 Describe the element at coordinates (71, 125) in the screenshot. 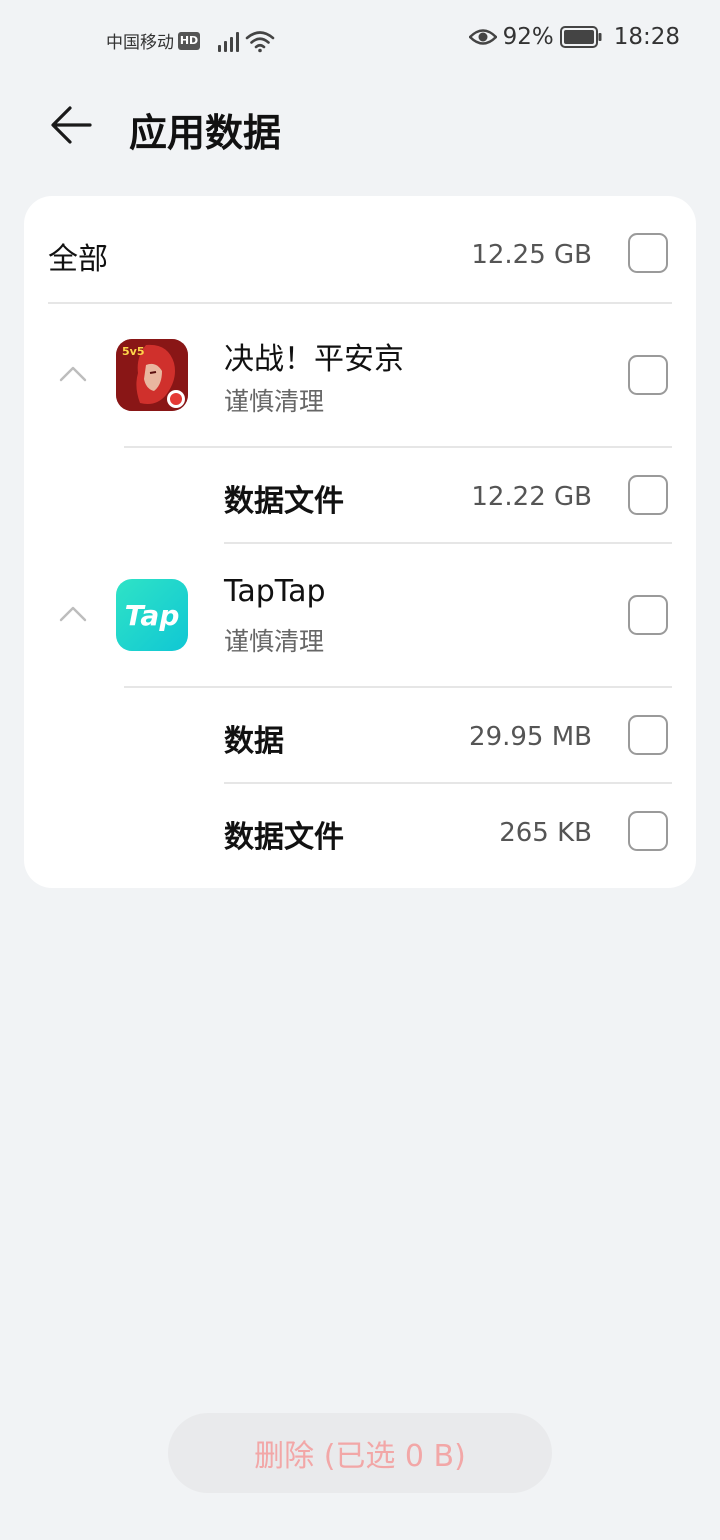

I see `back-arrow-icon` at that location.